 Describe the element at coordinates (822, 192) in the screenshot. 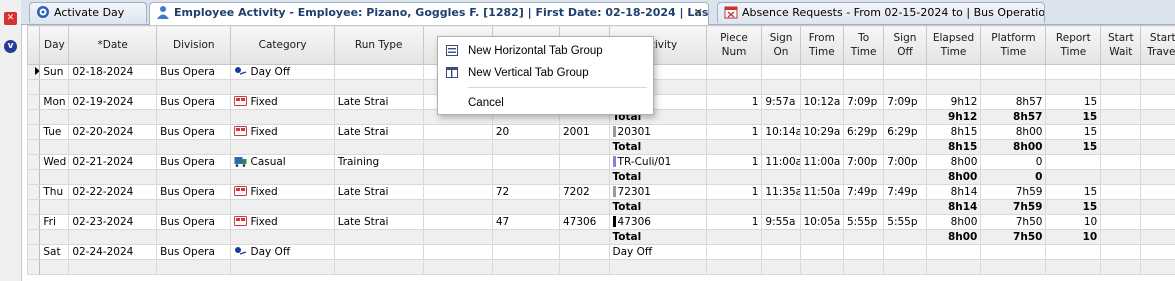

I see `cell-from: 11:50a` at that location.